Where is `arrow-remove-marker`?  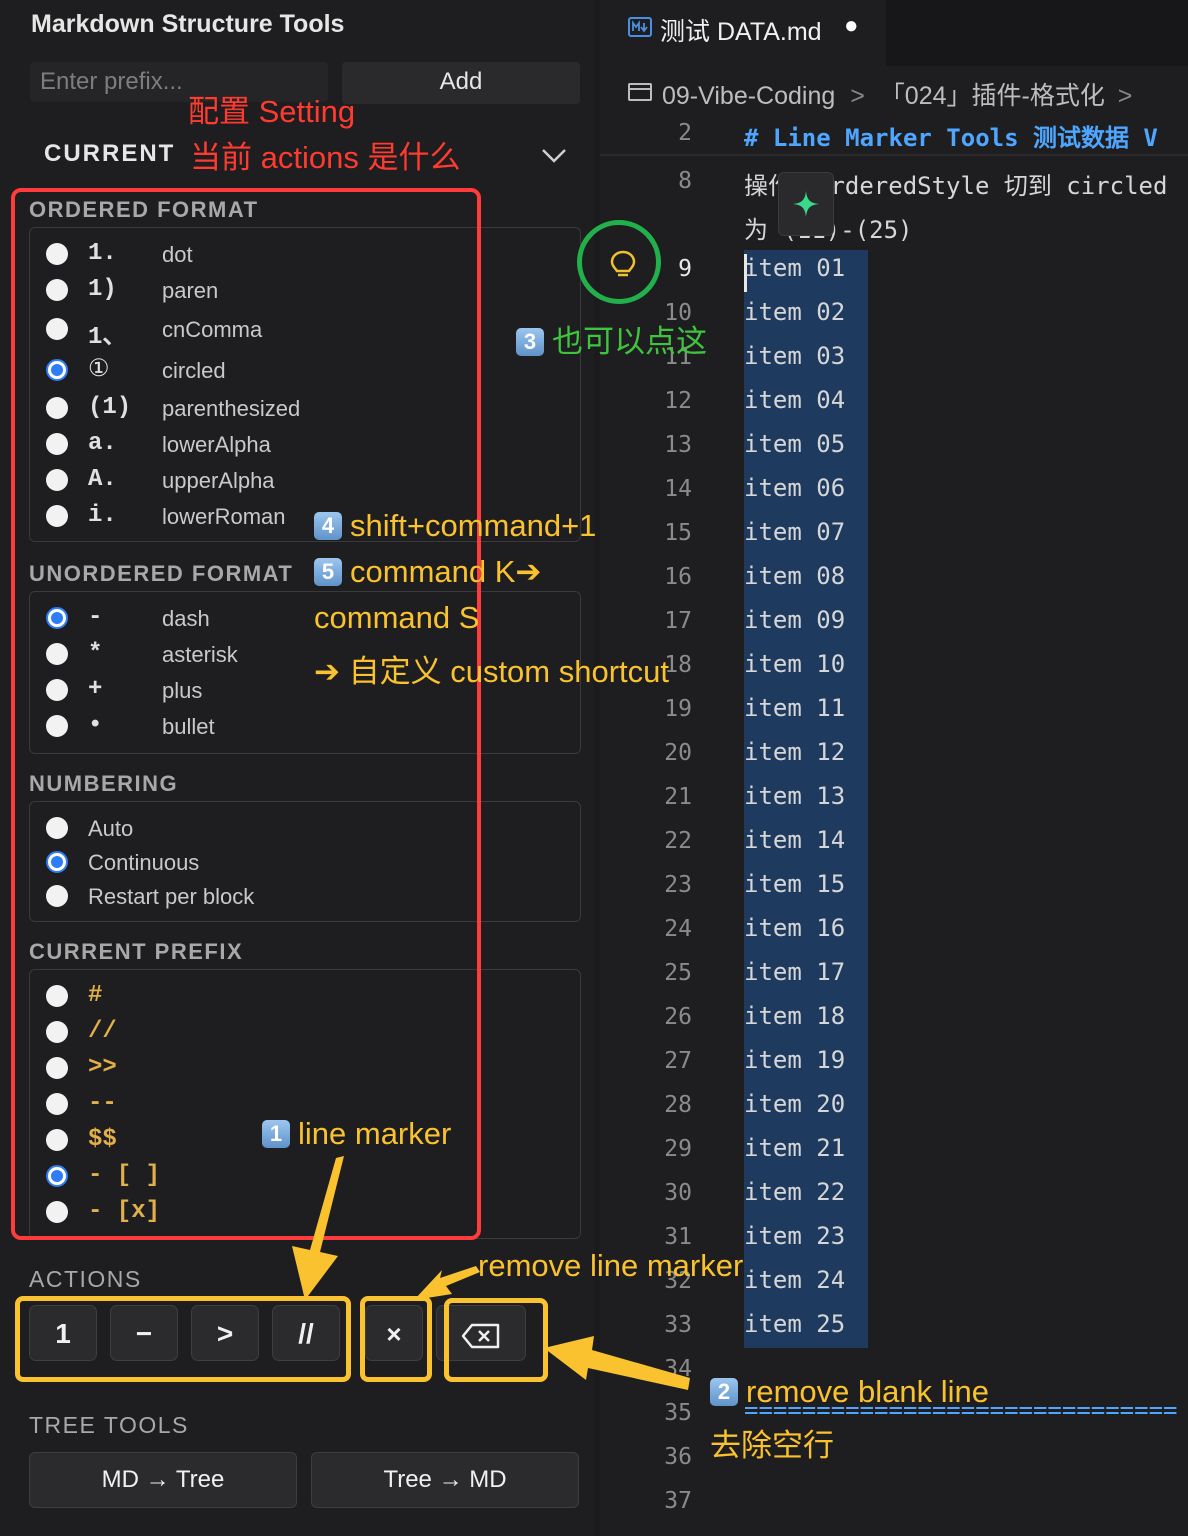
arrow-remove-marker is located at coordinates (447, 1283).